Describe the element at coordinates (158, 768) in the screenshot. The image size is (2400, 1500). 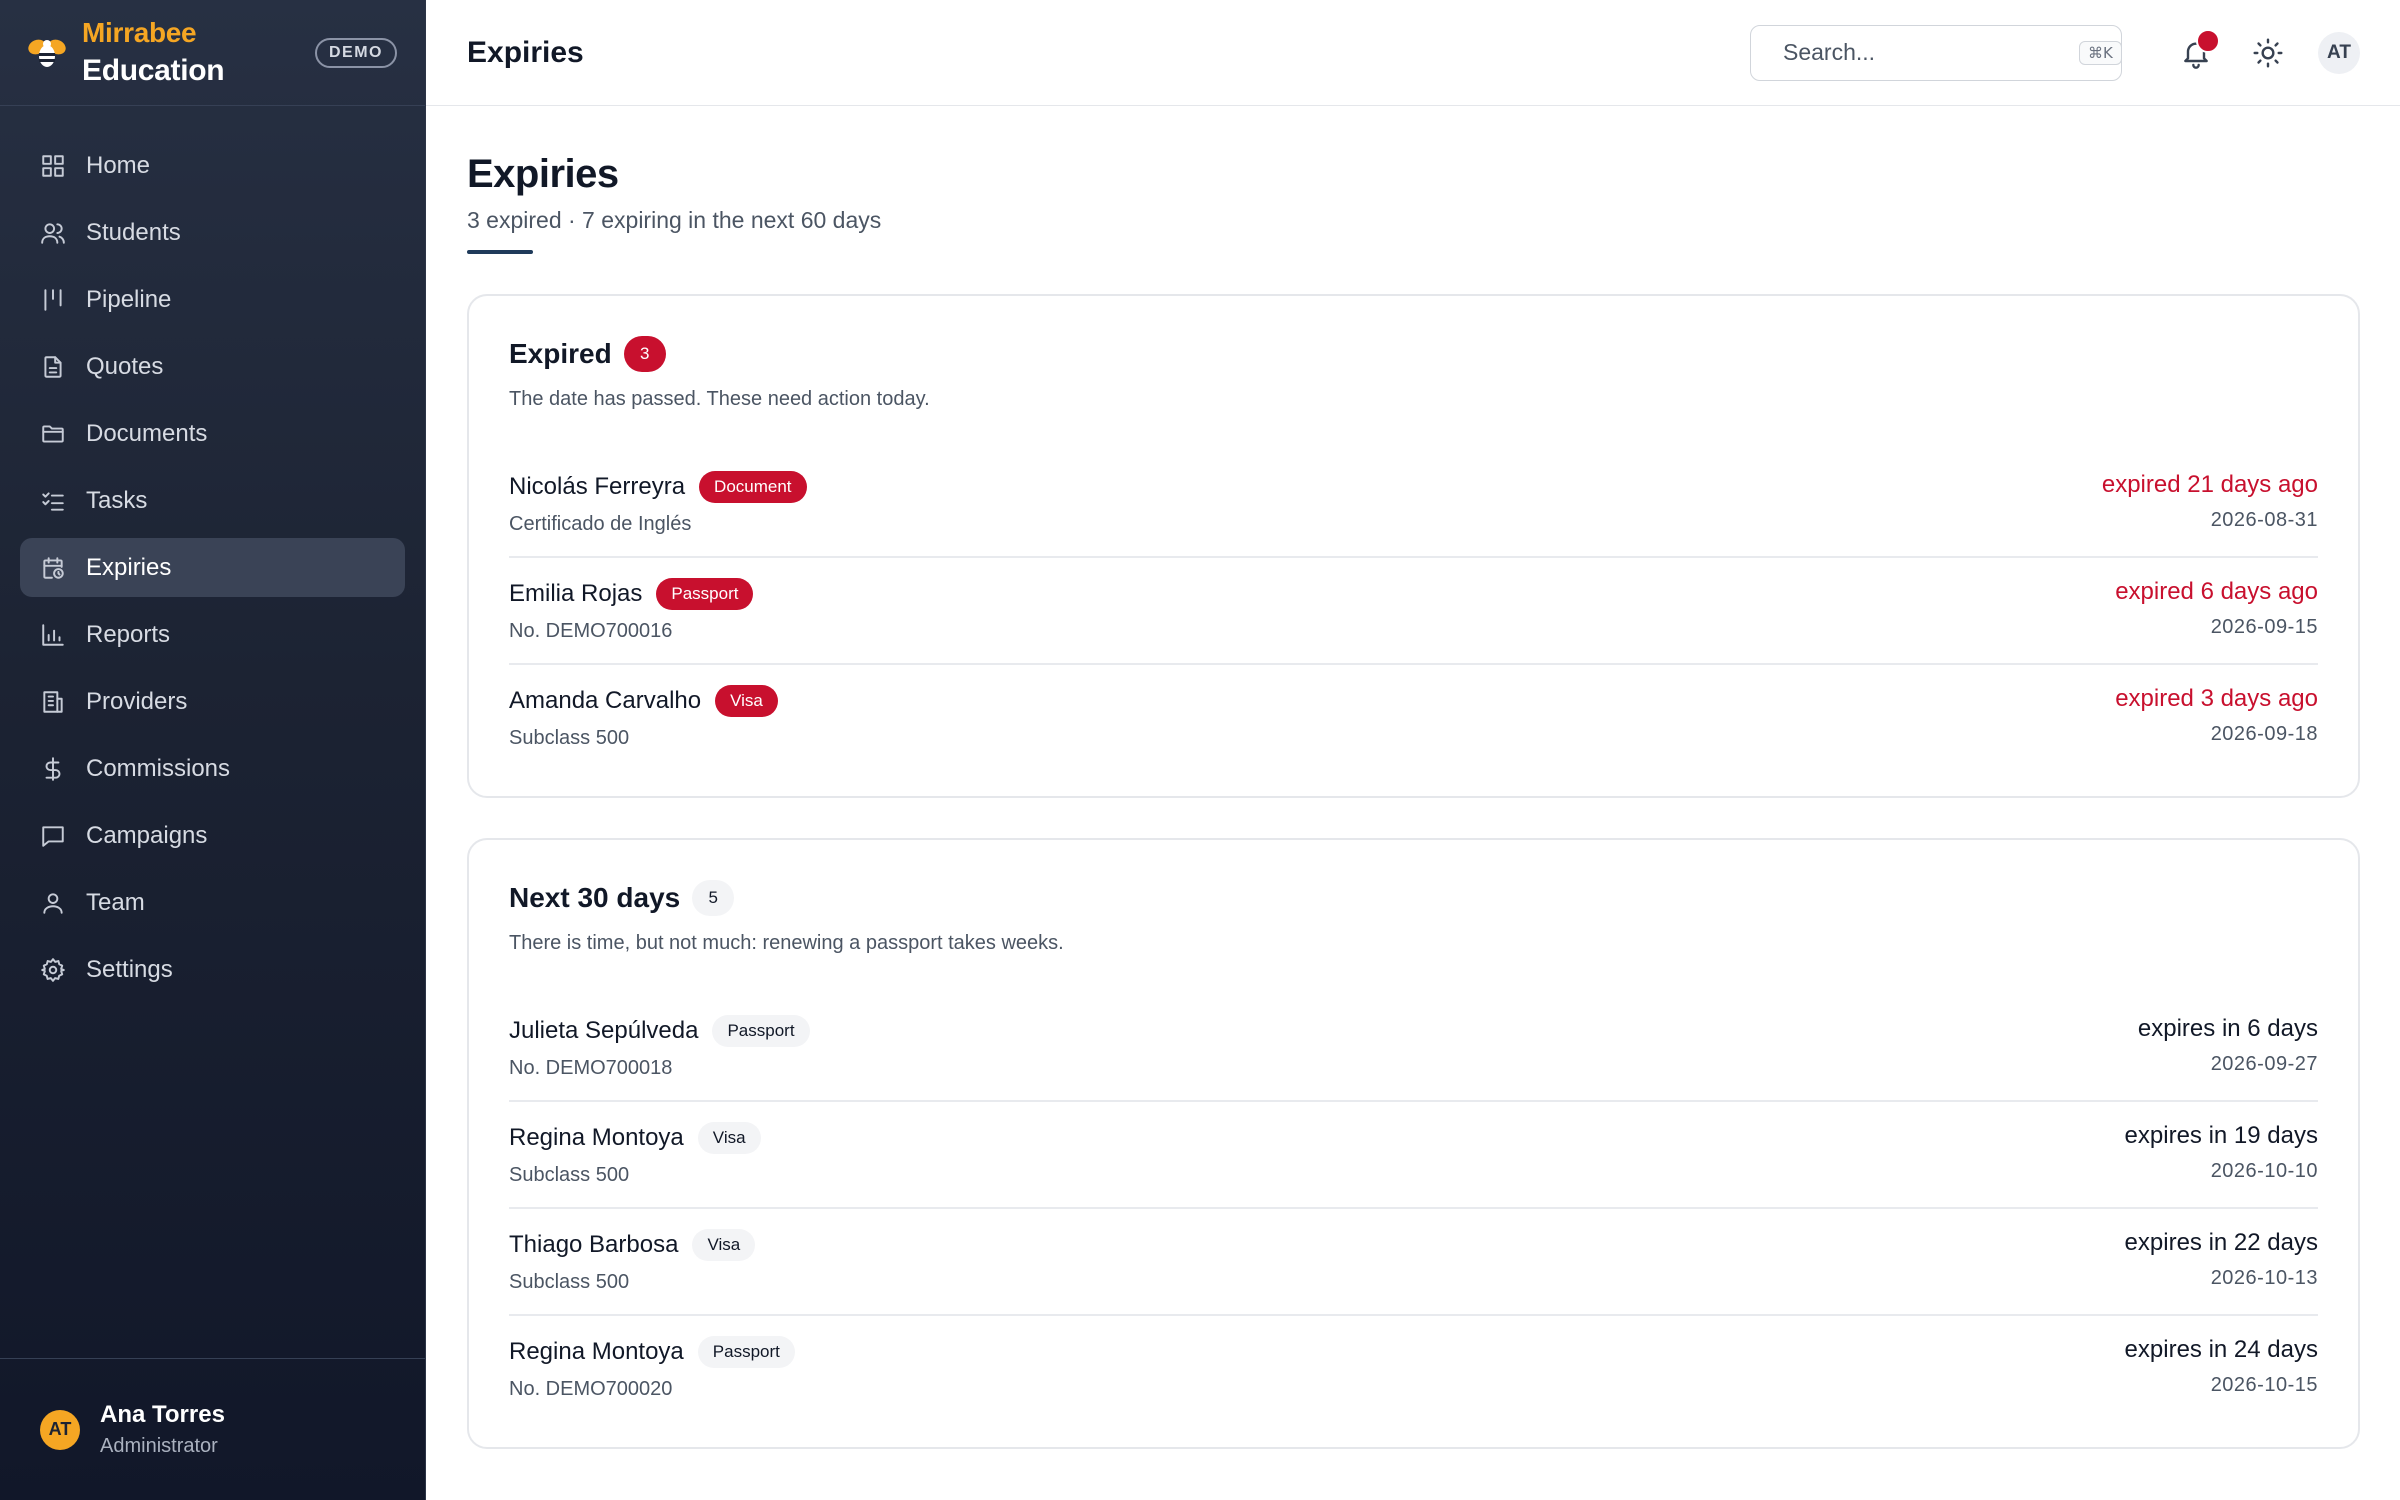
I see `sidebar-item-label: Commissions` at that location.